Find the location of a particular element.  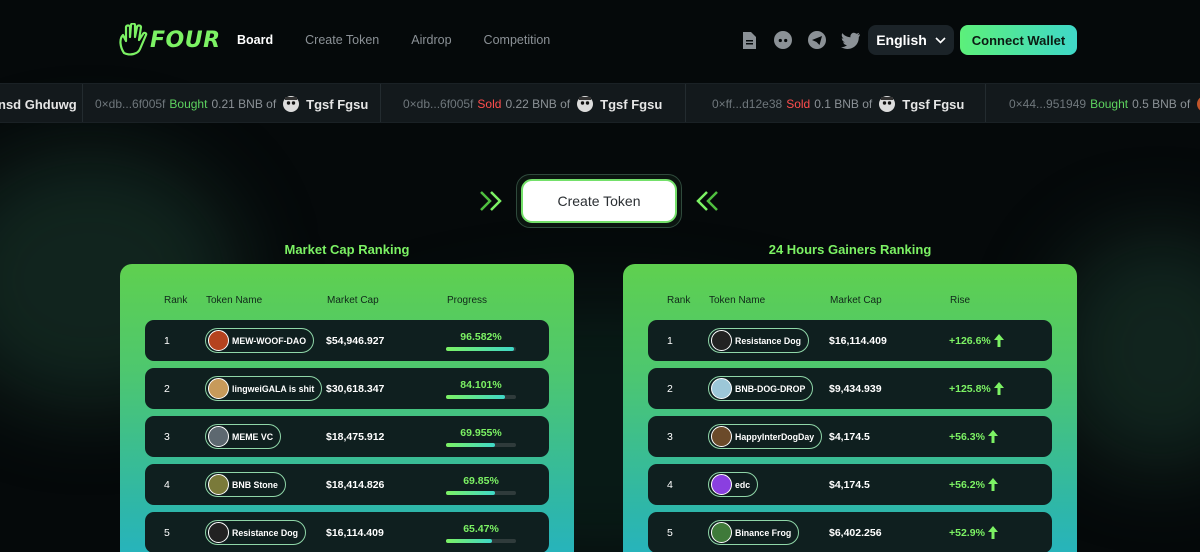

language-selector: English is located at coordinates (911, 40).